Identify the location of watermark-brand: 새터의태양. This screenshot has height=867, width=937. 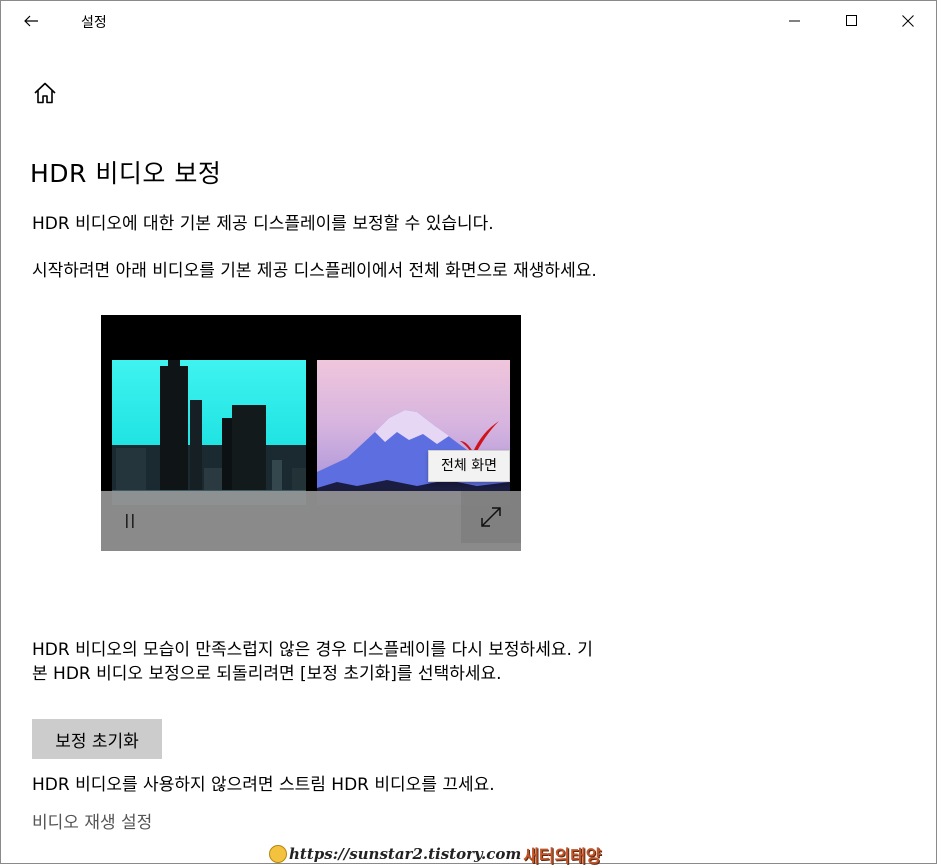
(562, 856).